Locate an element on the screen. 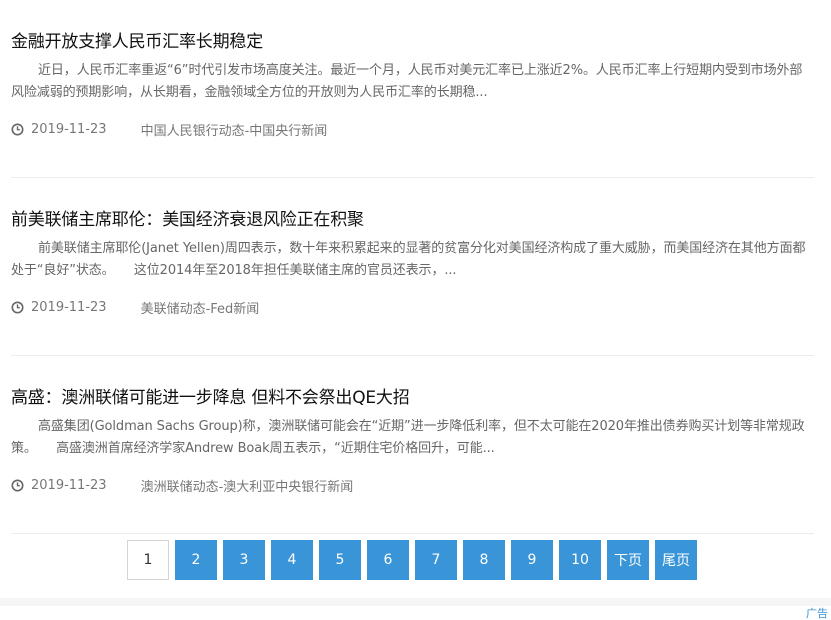  page-button-3: 3 is located at coordinates (244, 560).